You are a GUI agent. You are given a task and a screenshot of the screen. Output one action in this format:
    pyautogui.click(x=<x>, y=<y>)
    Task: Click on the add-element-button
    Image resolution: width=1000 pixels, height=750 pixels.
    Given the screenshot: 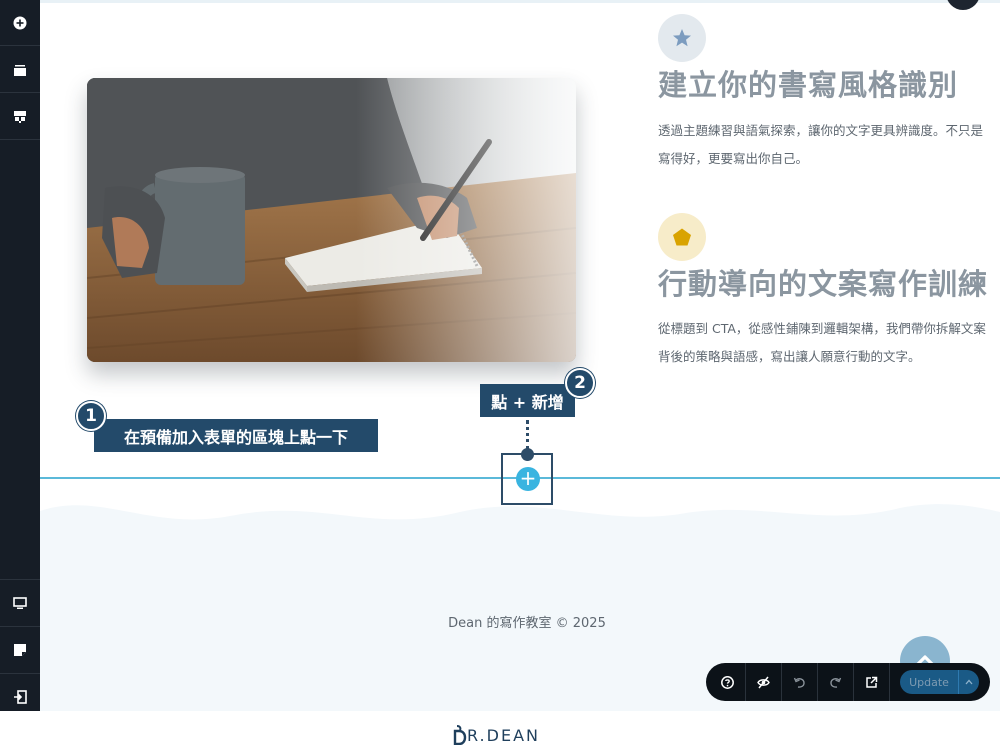 What is the action you would take?
    pyautogui.click(x=20, y=23)
    